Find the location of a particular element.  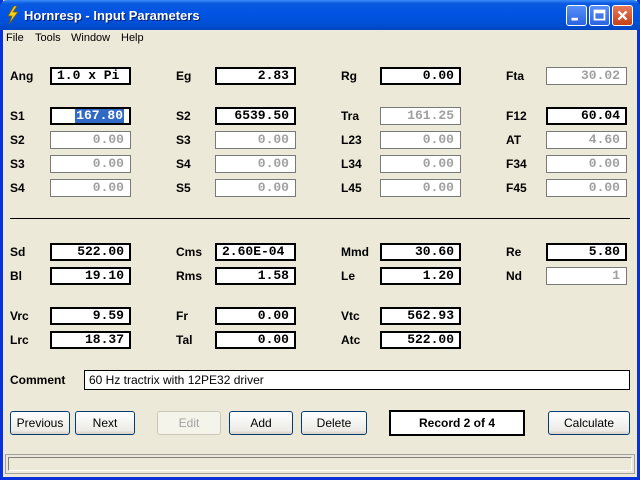

maximize-button is located at coordinates (599, 15).